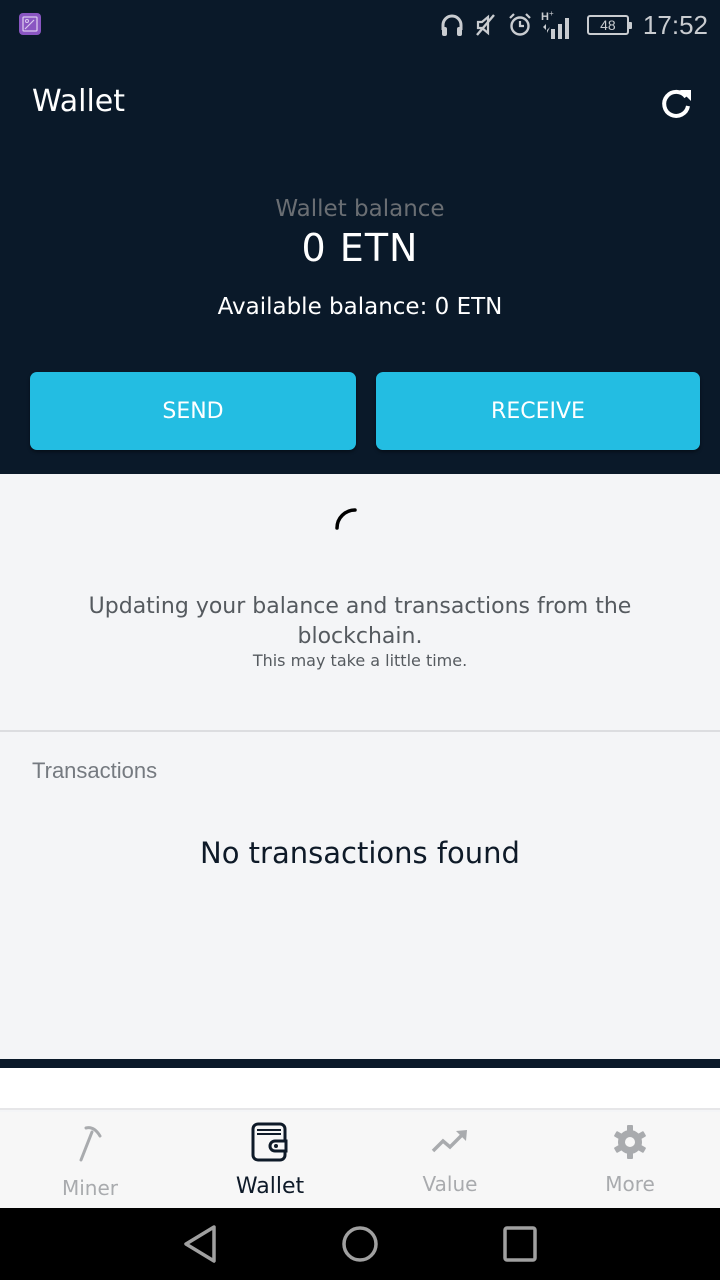  I want to click on pickaxe-icon, so click(90, 1142).